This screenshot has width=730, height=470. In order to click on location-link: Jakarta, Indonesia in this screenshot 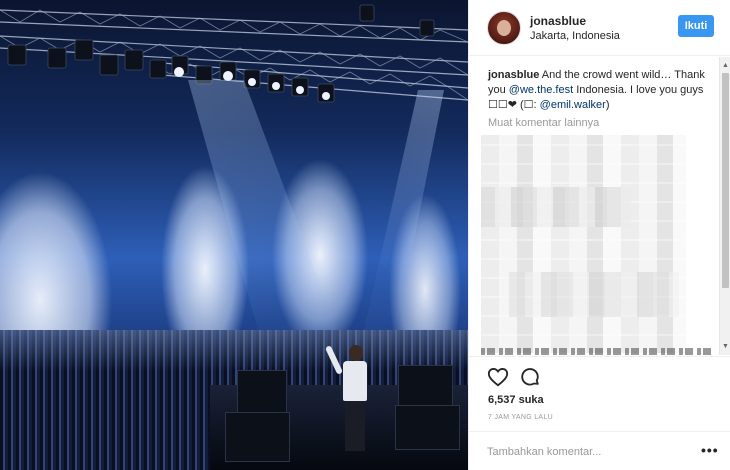, I will do `click(575, 36)`.